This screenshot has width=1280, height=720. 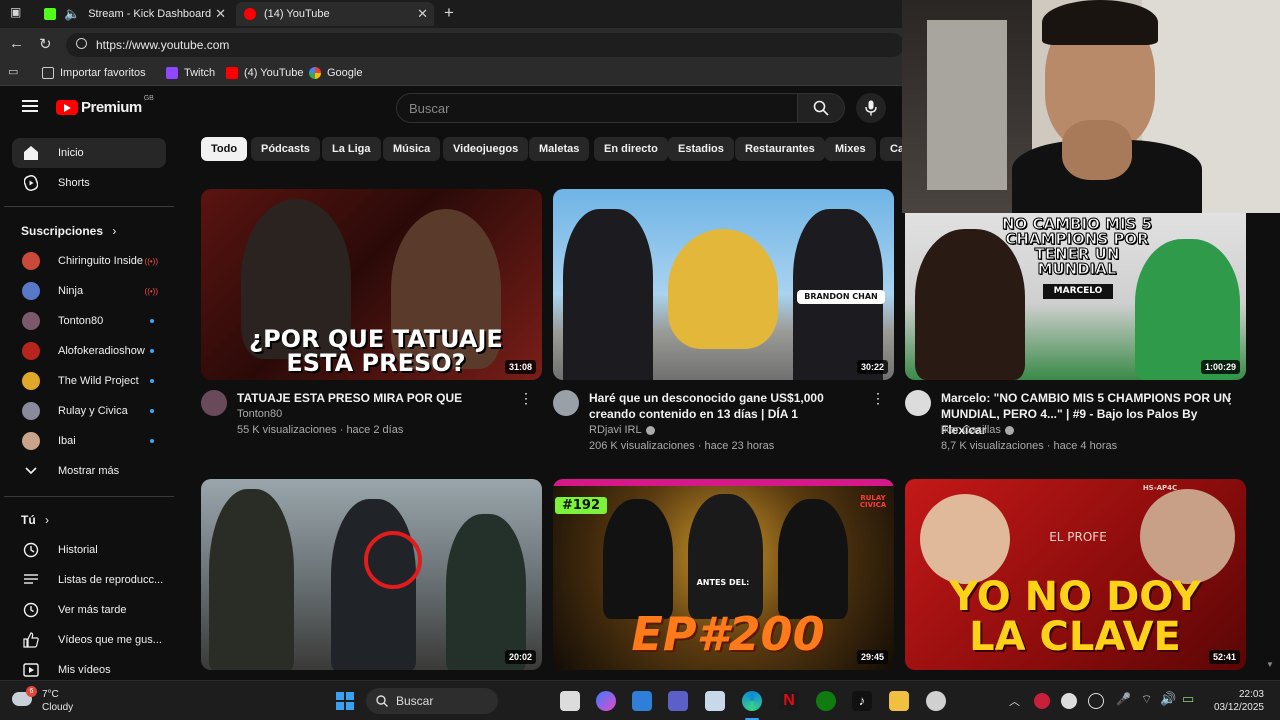 What do you see at coordinates (68, 231) in the screenshot?
I see `subscriptions-heading: Suscripciones ›` at bounding box center [68, 231].